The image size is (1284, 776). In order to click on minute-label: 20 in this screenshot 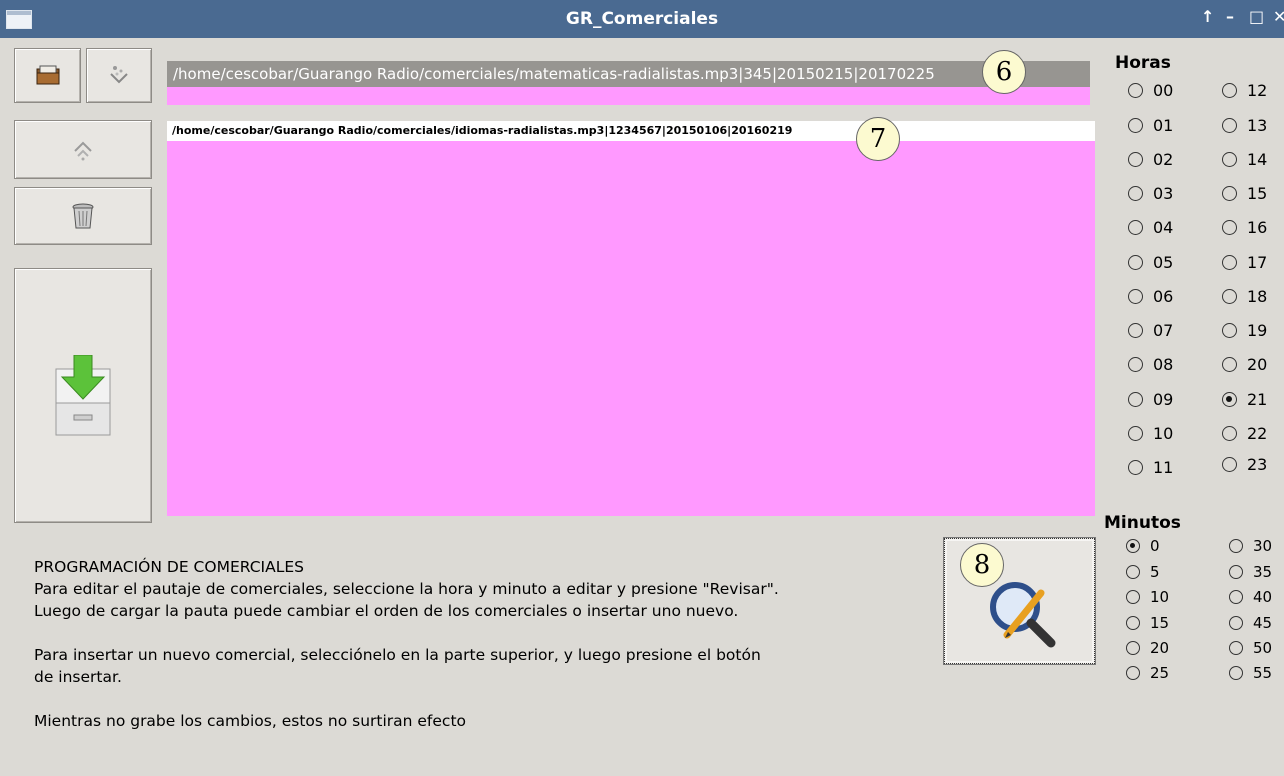, I will do `click(1160, 648)`.